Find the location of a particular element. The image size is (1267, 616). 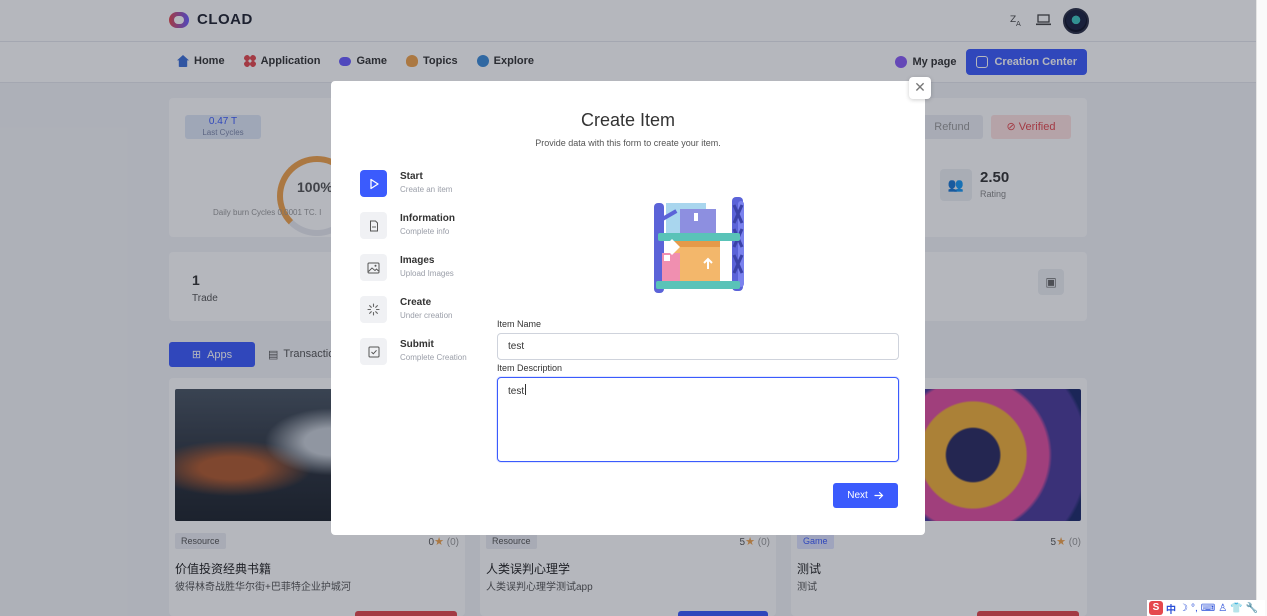

step-images: Images Upload Images is located at coordinates (435, 269).